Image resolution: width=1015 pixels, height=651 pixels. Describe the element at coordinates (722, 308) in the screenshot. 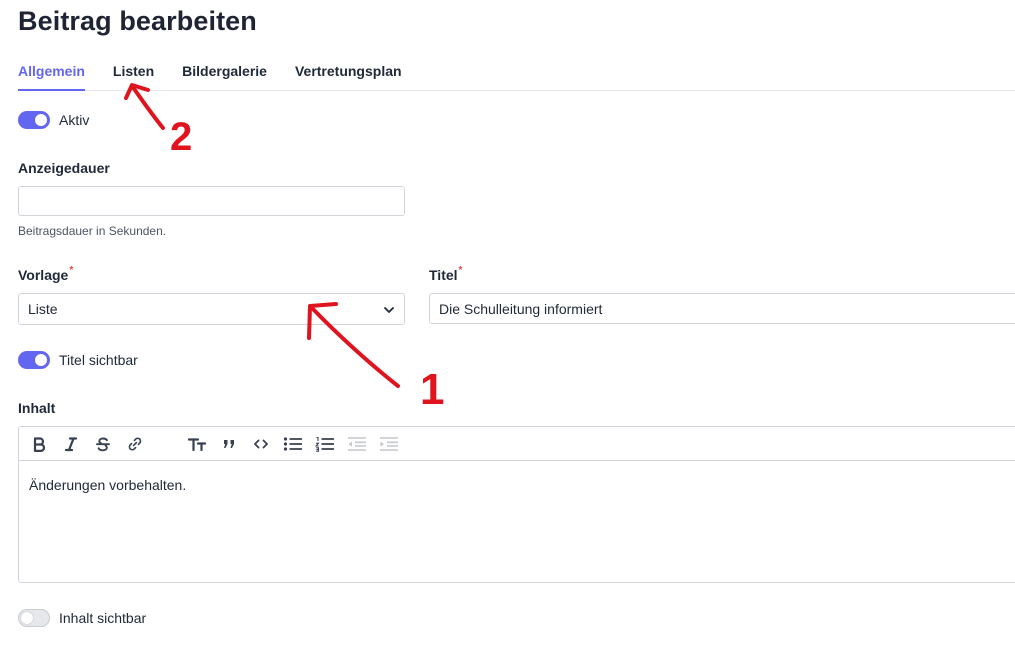

I see `titel-input` at that location.